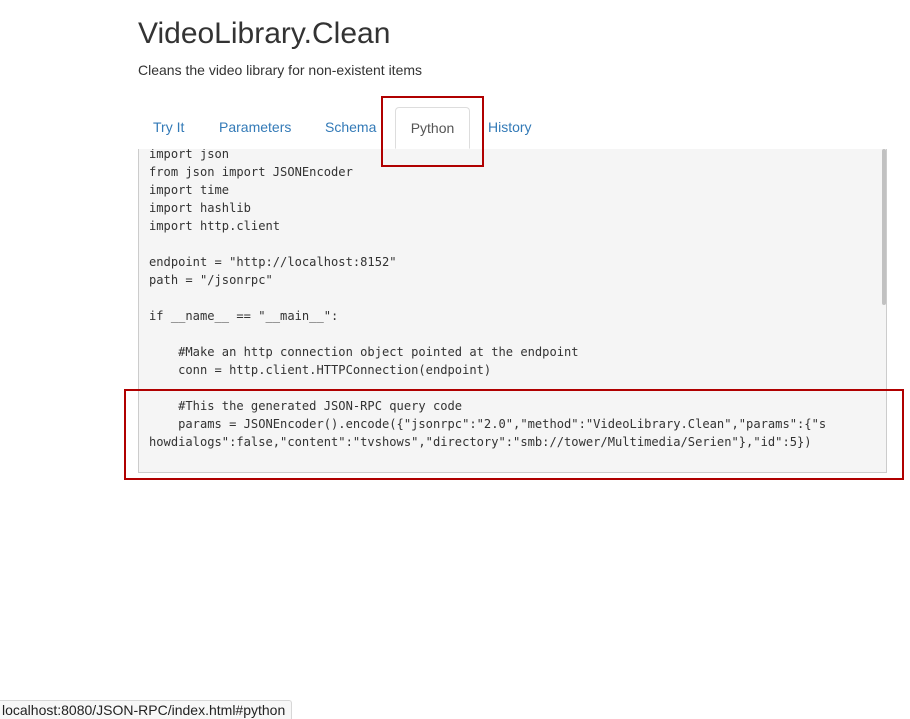 This screenshot has height=719, width=910. What do you see at coordinates (189, 155) in the screenshot?
I see `code-line: import json` at bounding box center [189, 155].